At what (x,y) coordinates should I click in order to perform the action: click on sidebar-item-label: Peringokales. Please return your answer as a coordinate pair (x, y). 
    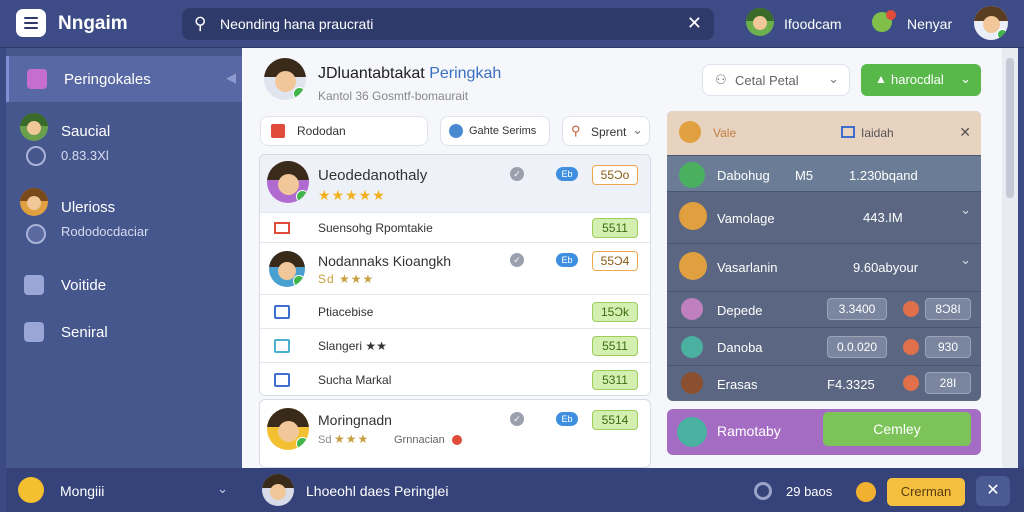
    Looking at the image, I should click on (107, 79).